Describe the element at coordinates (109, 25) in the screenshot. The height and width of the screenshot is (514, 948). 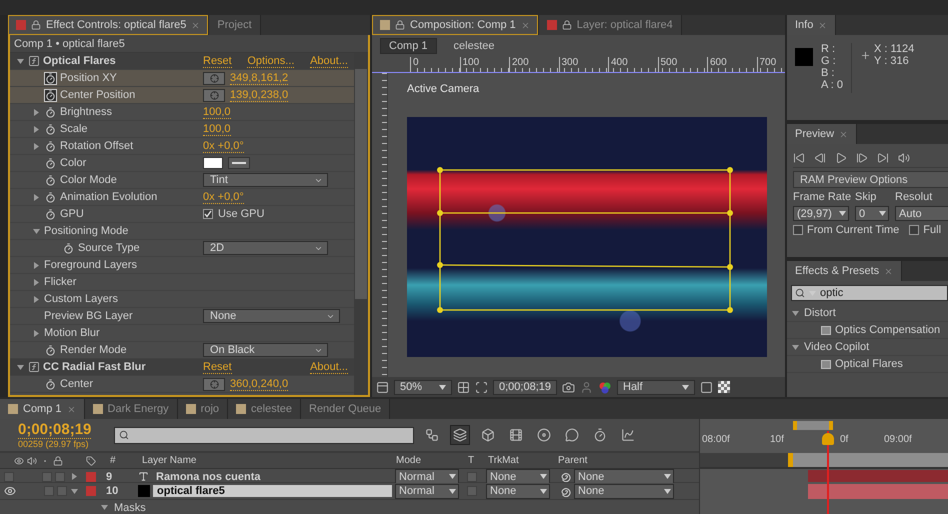
I see `panel-tab: Effect Controls: optical flare5` at that location.